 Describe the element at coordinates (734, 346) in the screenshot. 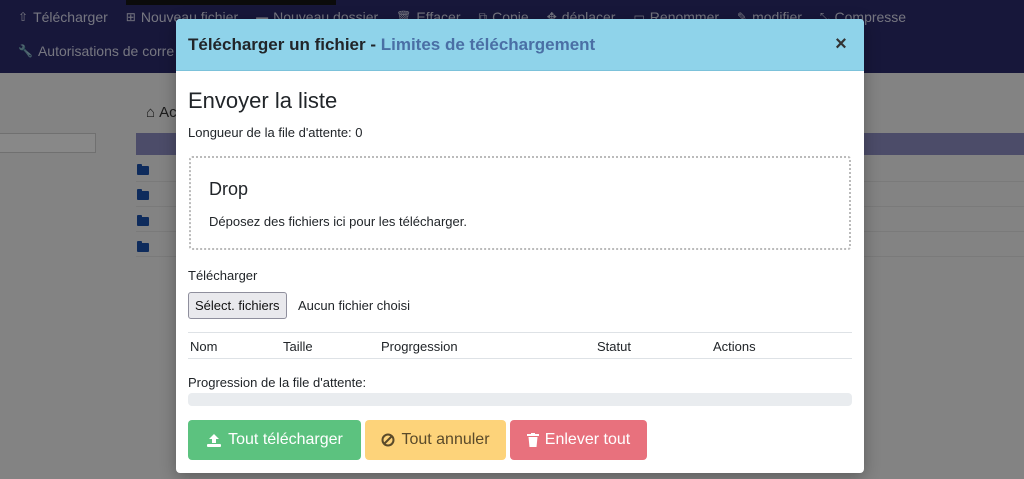

I see `column-header-actions: Actions` at that location.